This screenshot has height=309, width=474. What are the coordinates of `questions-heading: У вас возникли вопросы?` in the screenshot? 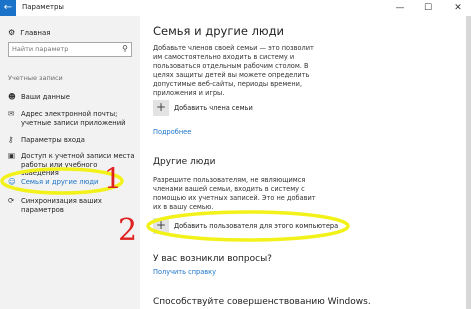 It's located at (212, 259).